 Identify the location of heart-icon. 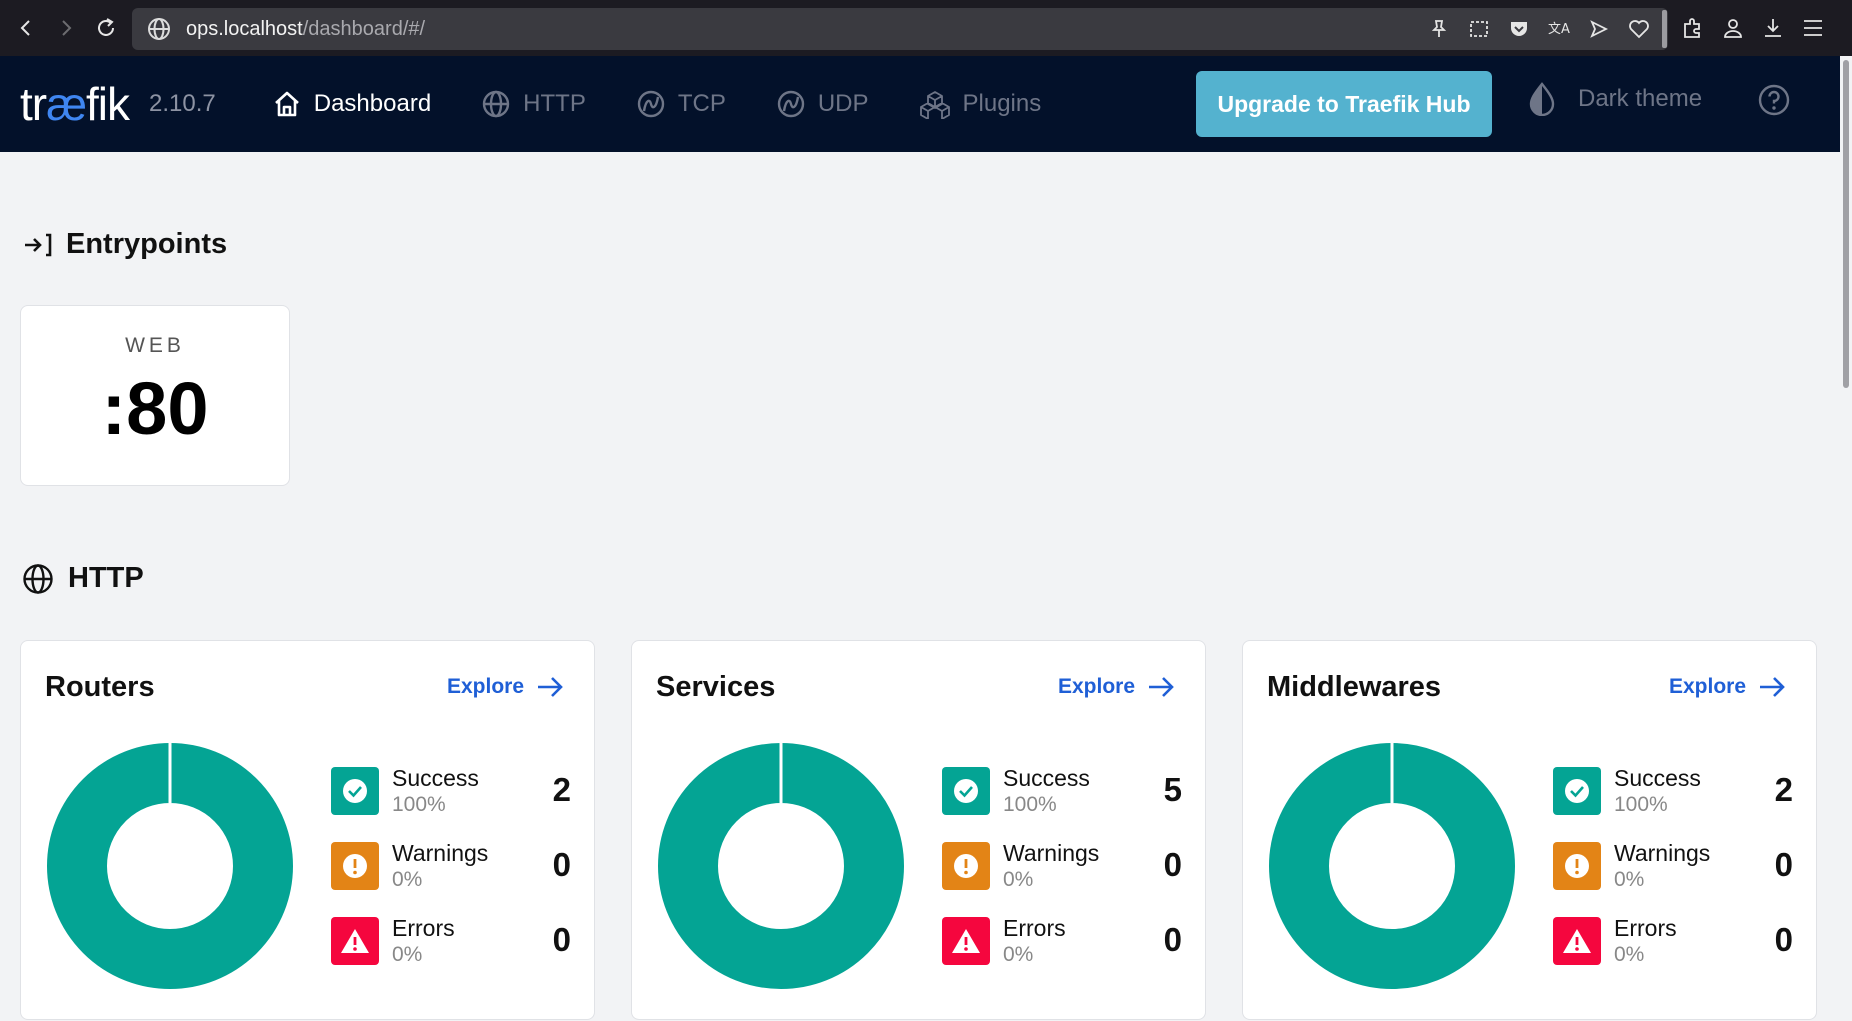
(1639, 29).